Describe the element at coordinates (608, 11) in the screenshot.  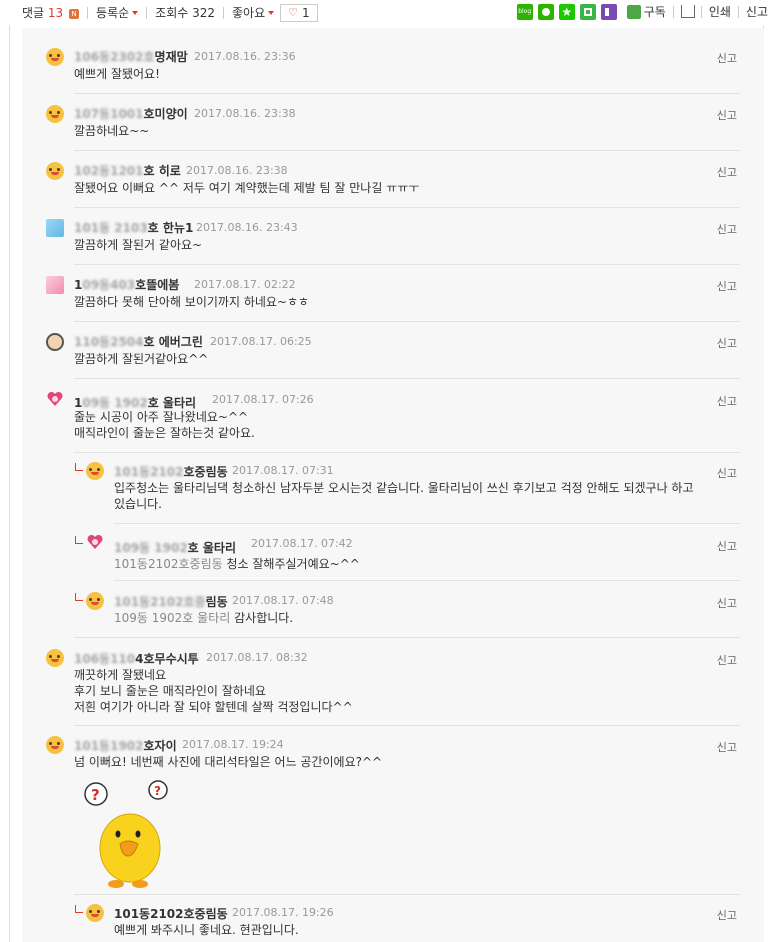
I see `pin-icon` at that location.